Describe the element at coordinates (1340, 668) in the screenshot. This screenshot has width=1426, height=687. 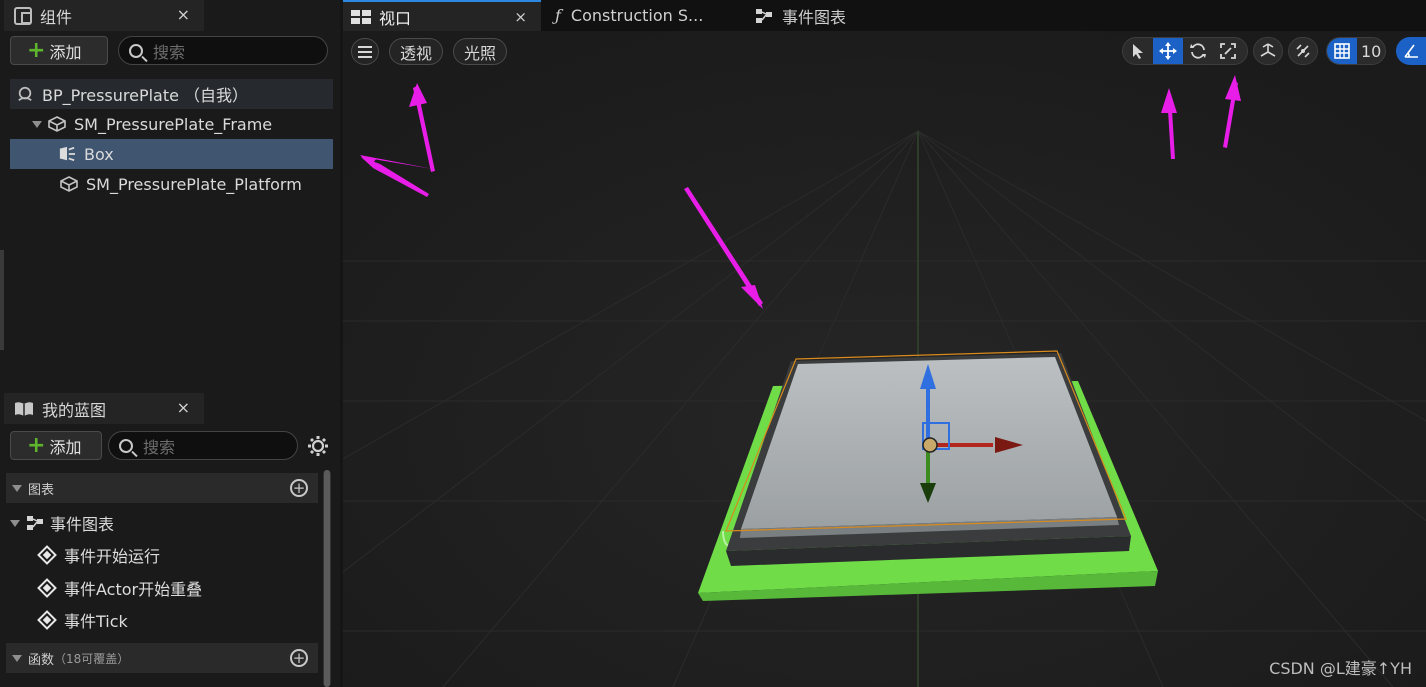
I see `watermark-text: CSDN @L建豪↑YH` at that location.